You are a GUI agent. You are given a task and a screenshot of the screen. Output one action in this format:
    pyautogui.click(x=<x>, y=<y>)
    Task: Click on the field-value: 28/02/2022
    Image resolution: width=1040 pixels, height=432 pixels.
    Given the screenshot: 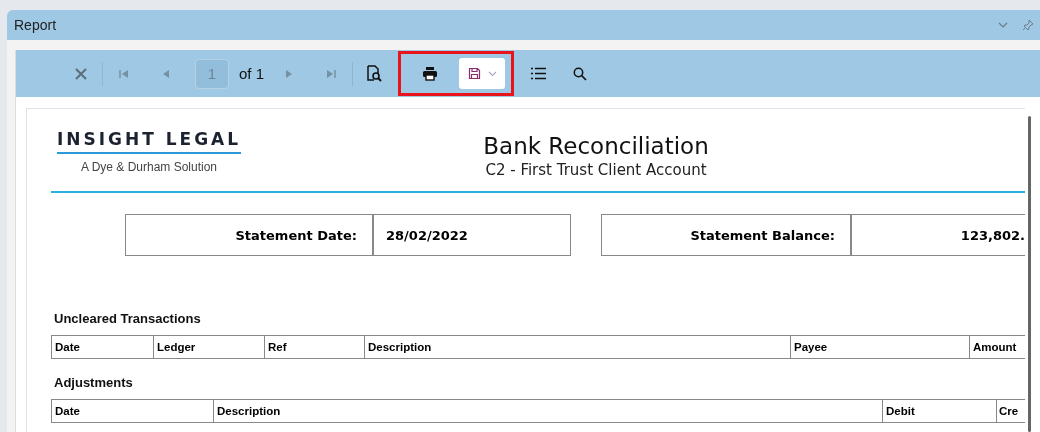 What is the action you would take?
    pyautogui.click(x=427, y=235)
    